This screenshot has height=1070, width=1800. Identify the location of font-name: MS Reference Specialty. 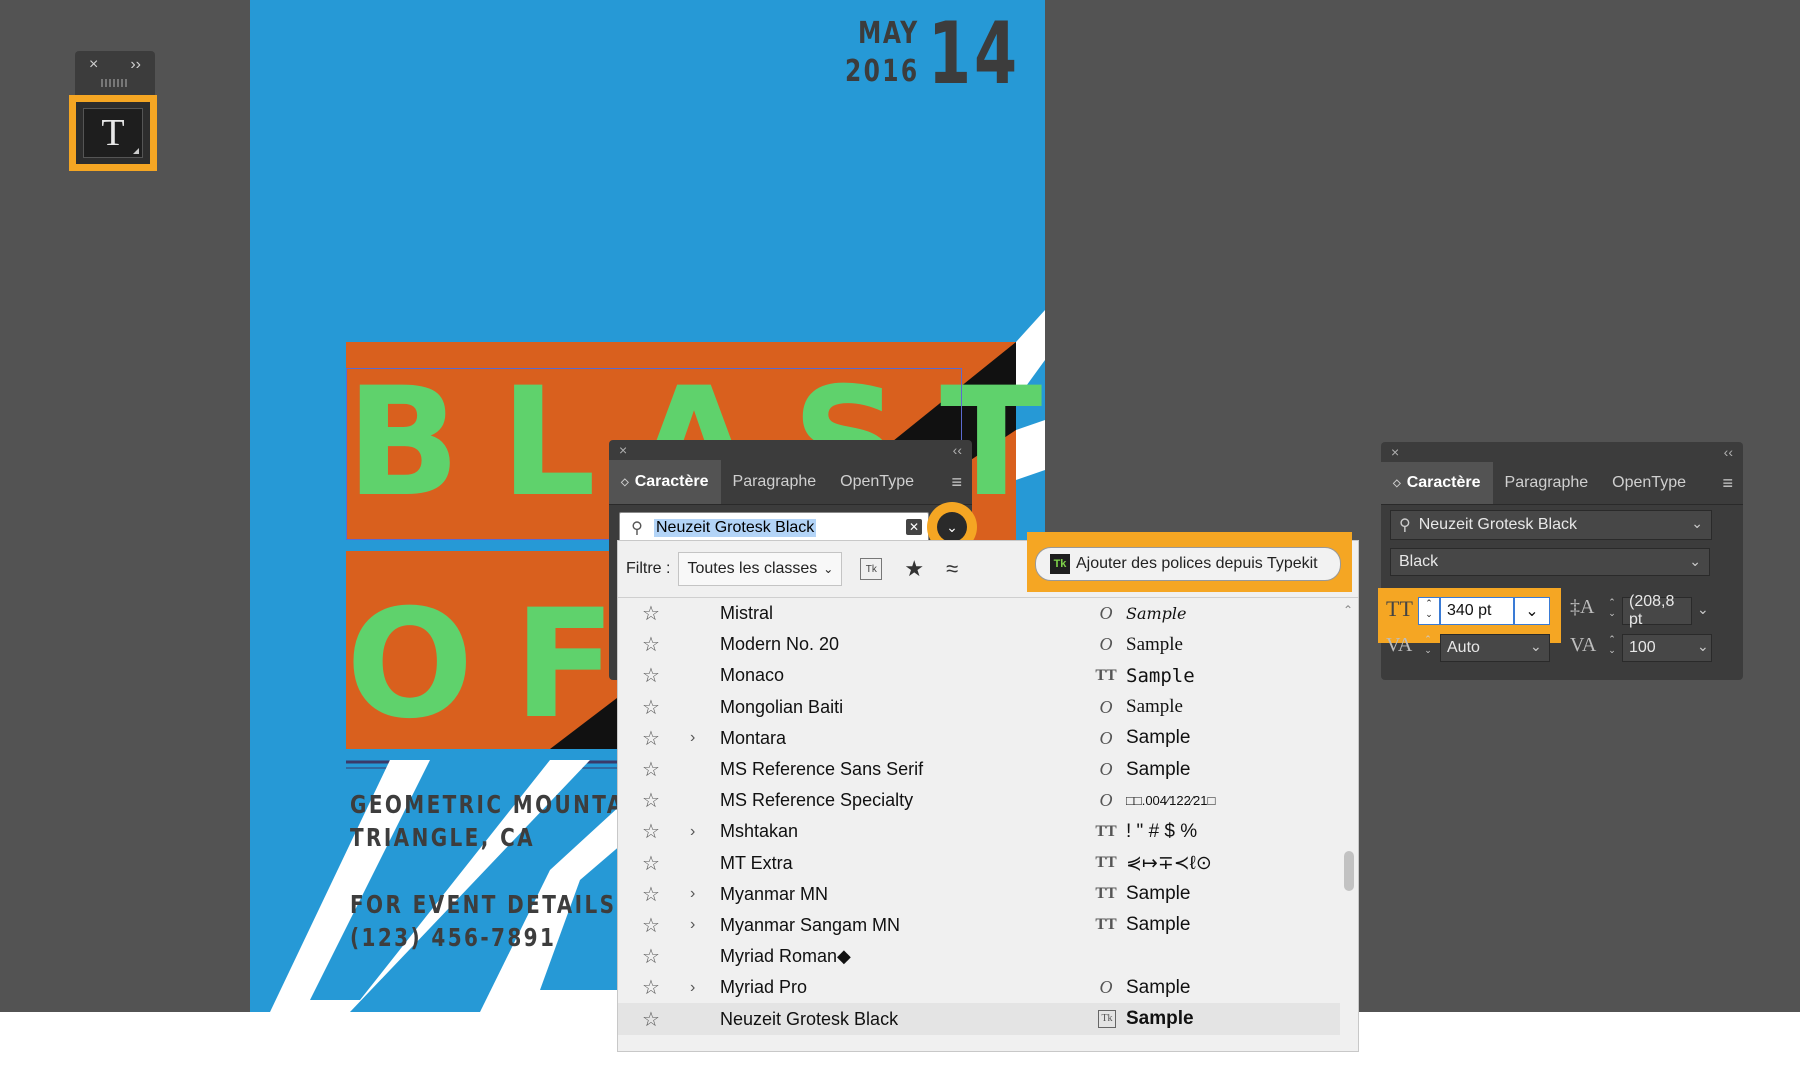
(817, 800).